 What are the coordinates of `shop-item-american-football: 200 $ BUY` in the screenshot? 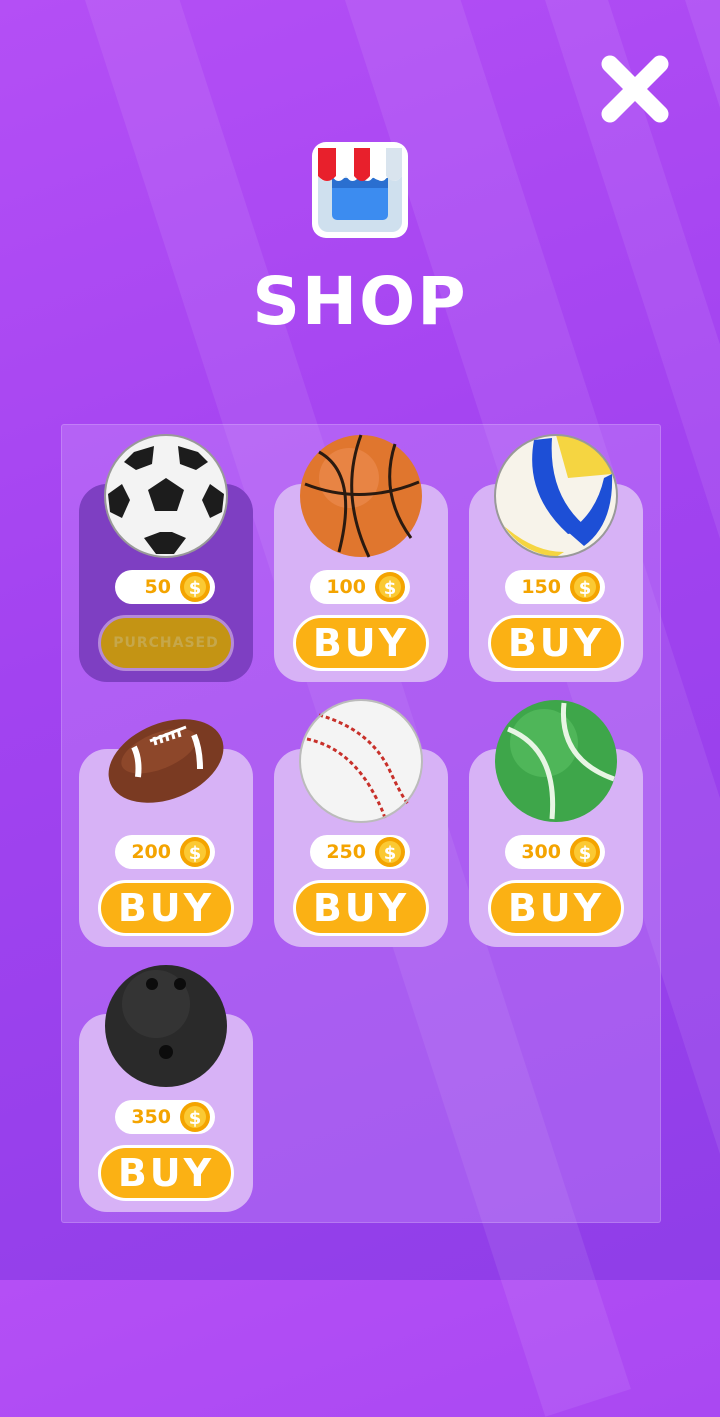 It's located at (166, 833).